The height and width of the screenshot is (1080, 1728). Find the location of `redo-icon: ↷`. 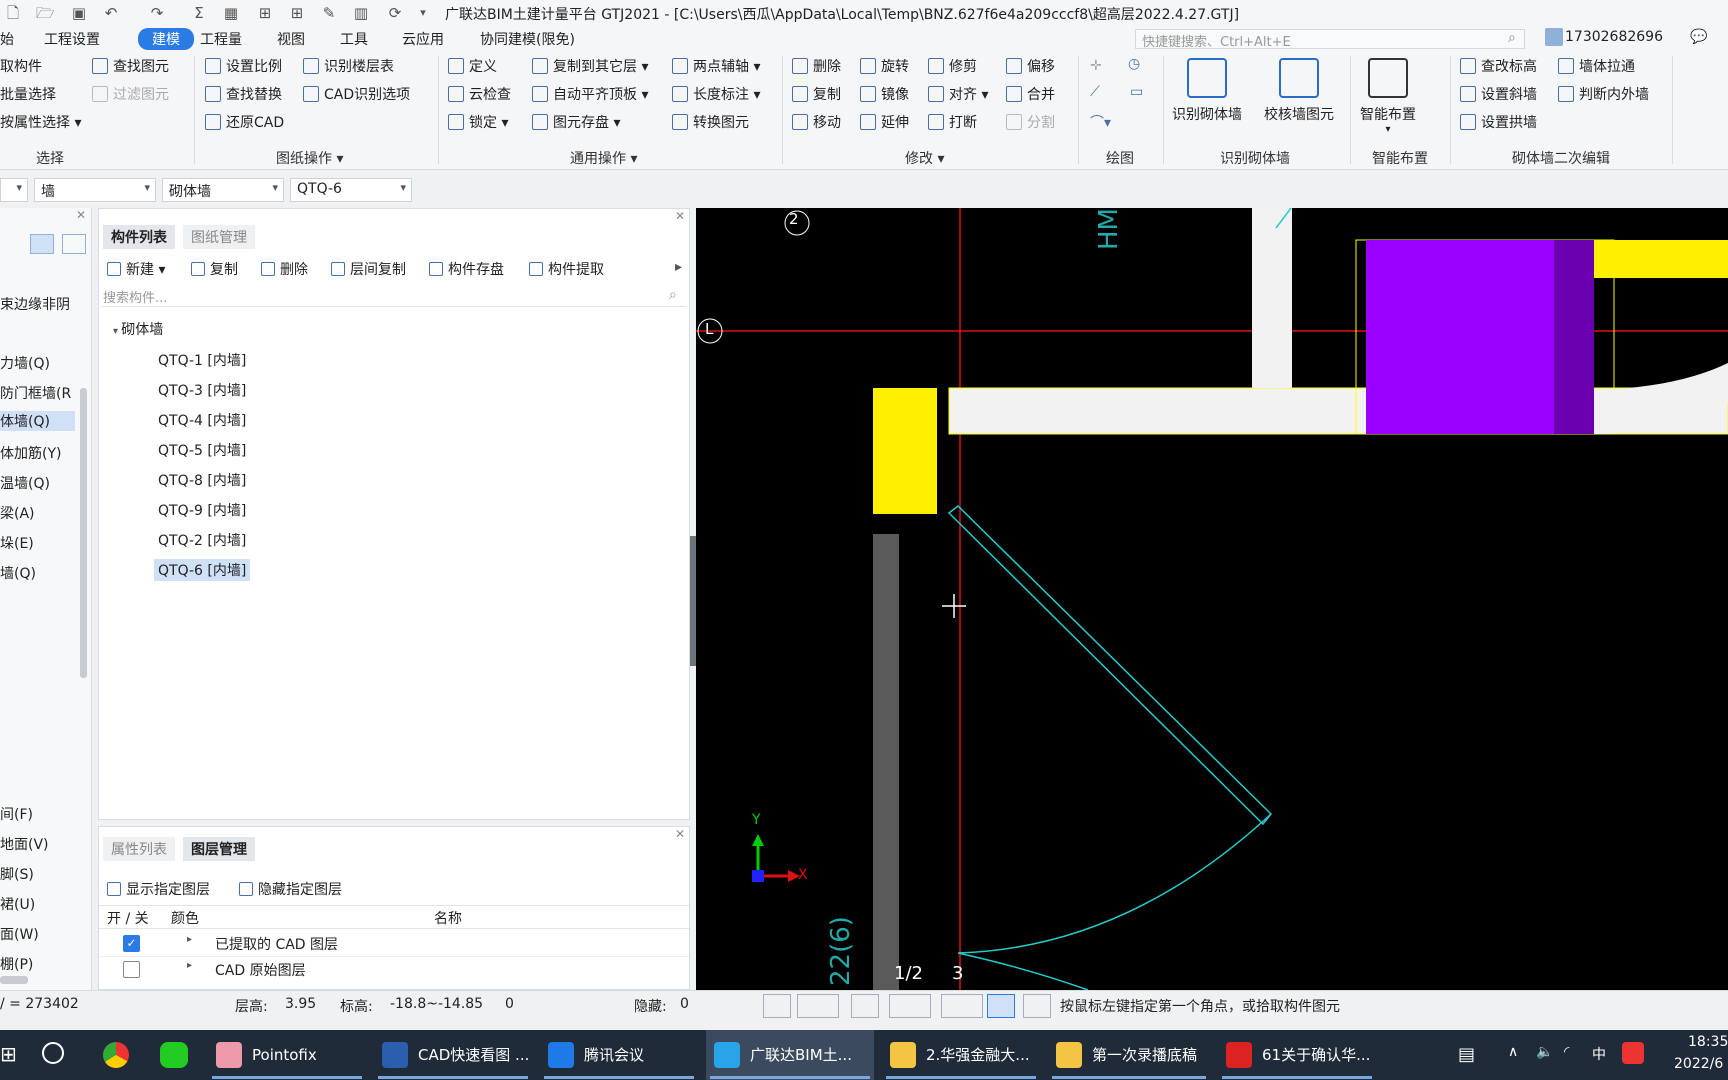

redo-icon: ↷ is located at coordinates (157, 13).